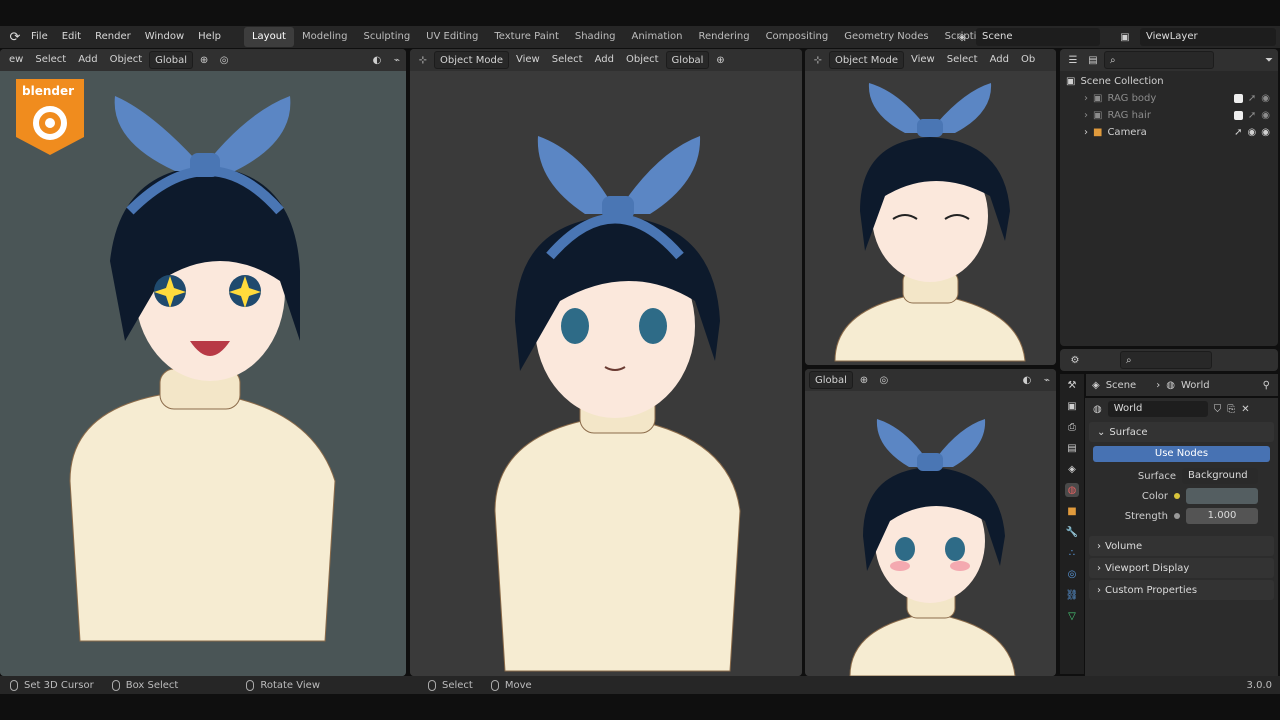  I want to click on outliner-search-input: ⌕, so click(1159, 60).